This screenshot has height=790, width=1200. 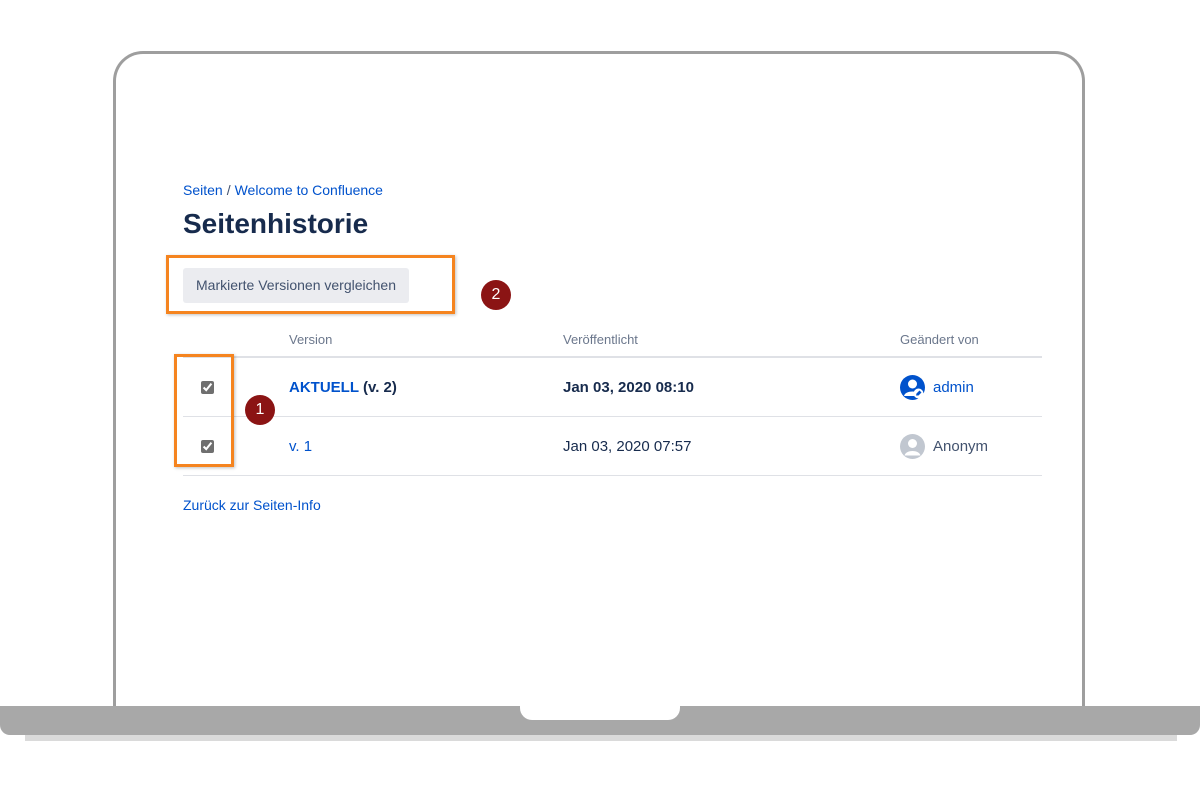 What do you see at coordinates (600, 713) in the screenshot?
I see `laptop-notch` at bounding box center [600, 713].